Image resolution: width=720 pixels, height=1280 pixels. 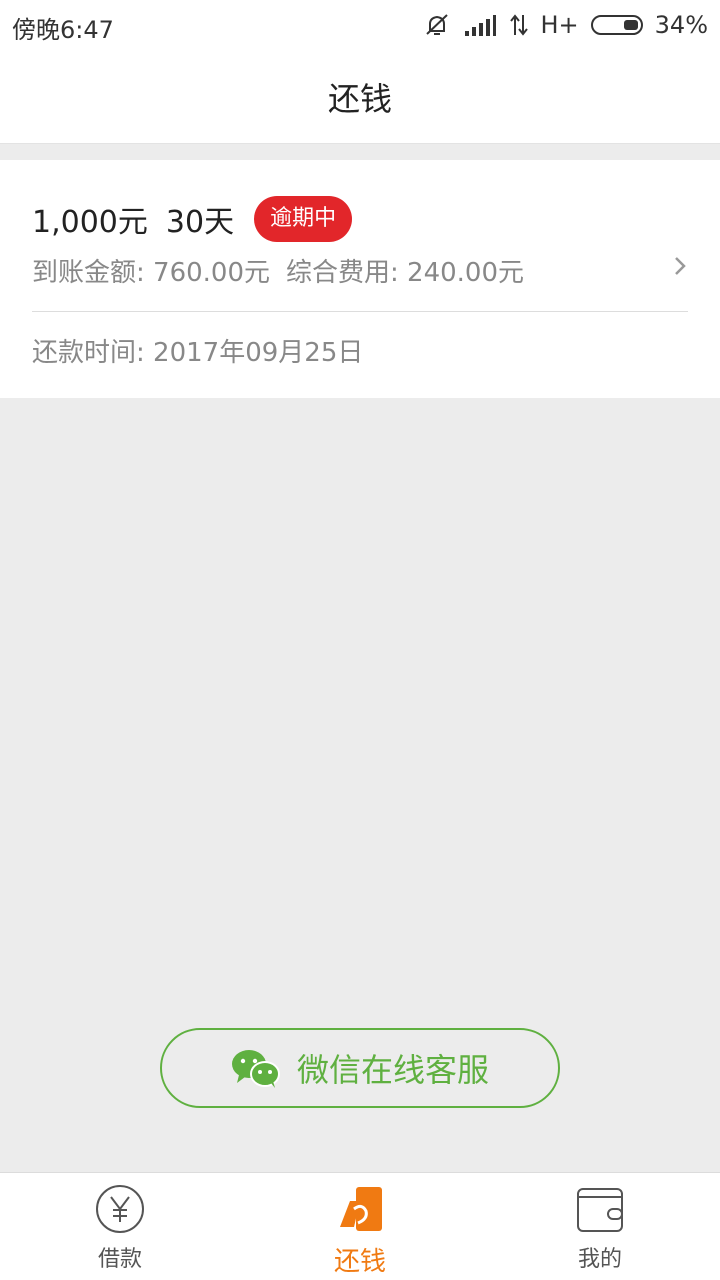 What do you see at coordinates (303, 219) in the screenshot?
I see `overdue-badge: 逾期中` at bounding box center [303, 219].